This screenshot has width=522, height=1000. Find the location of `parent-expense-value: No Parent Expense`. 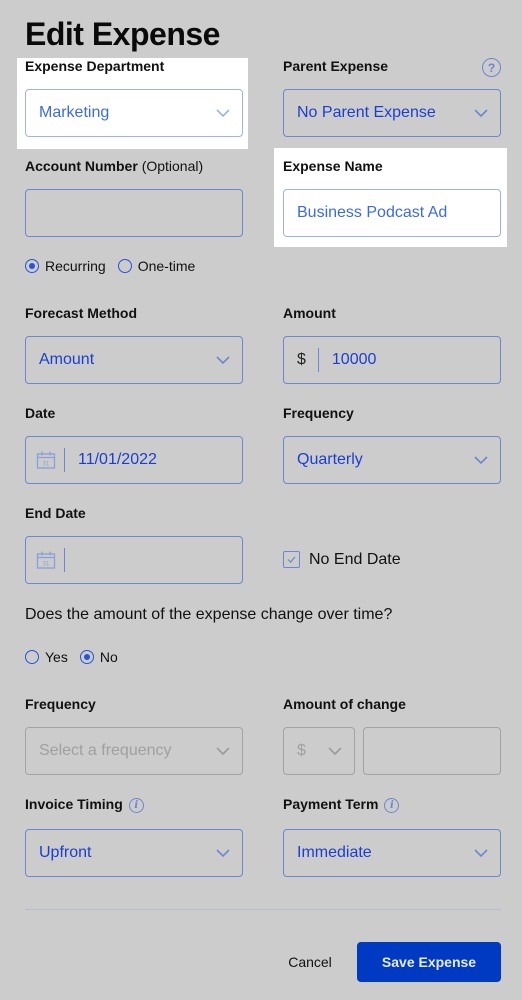

parent-expense-value: No Parent Expense is located at coordinates (366, 112).